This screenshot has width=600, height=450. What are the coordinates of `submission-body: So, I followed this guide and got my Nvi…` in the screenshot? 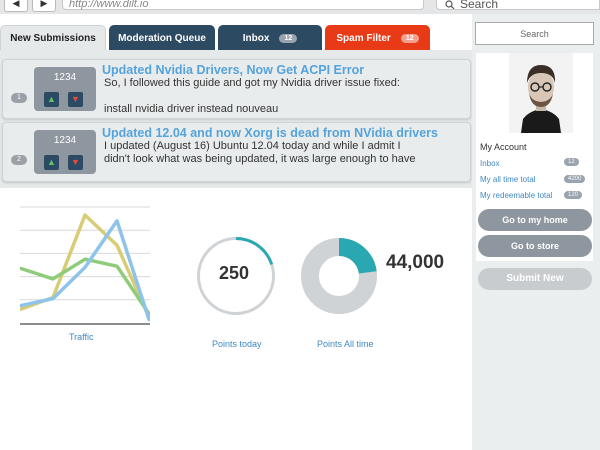 It's located at (284, 96).